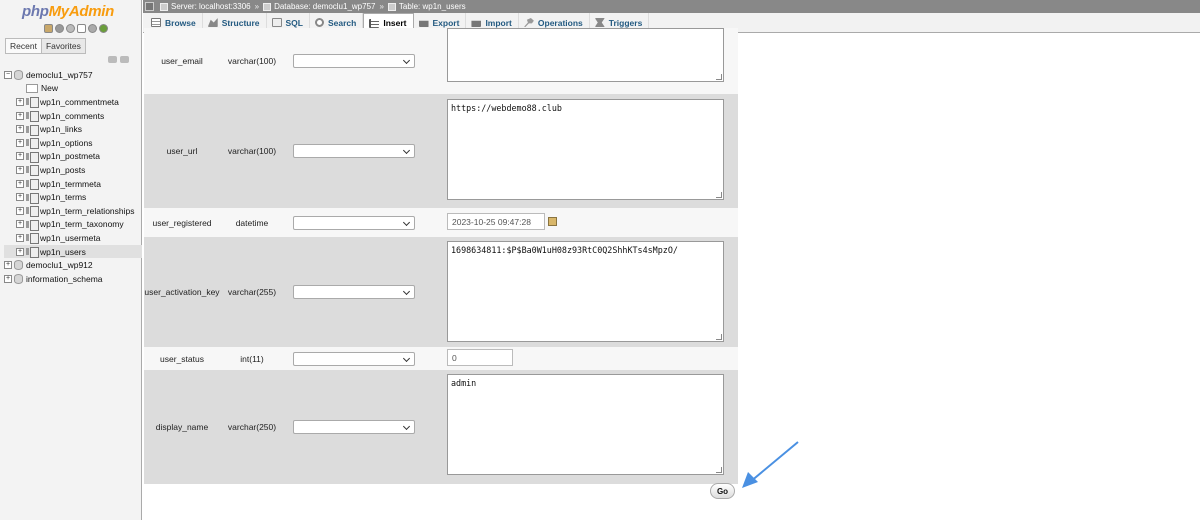  I want to click on tree-new-table: New, so click(73, 89).